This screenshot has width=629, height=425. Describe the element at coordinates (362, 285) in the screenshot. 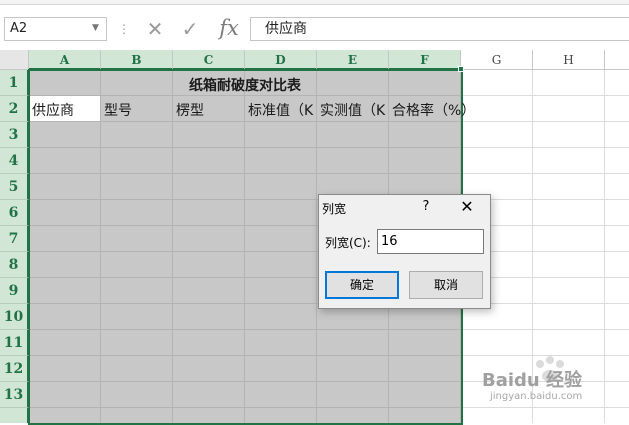

I see `ok-button: 确定` at that location.